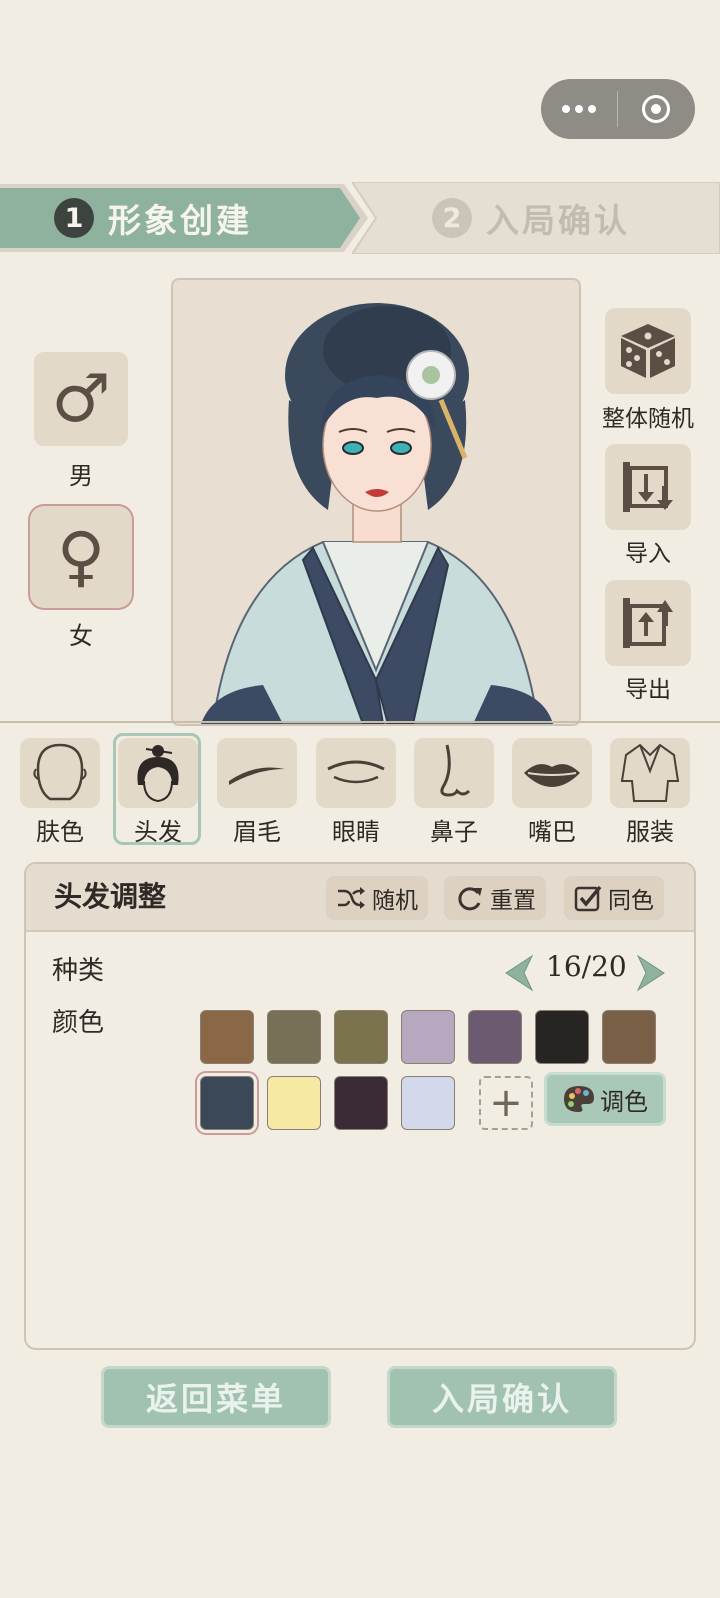 This screenshot has width=720, height=1598. I want to click on feature-tab-skin, so click(60, 773).